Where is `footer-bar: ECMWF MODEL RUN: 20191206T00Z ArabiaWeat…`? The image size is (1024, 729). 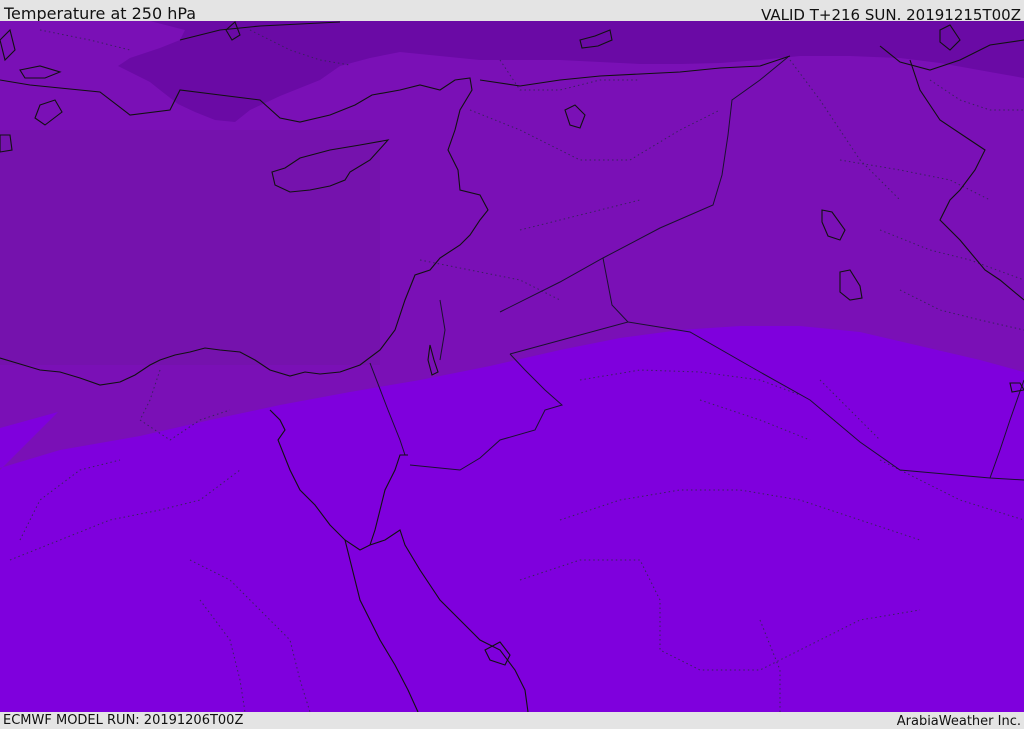 footer-bar: ECMWF MODEL RUN: 20191206T00Z ArabiaWeat… is located at coordinates (512, 720).